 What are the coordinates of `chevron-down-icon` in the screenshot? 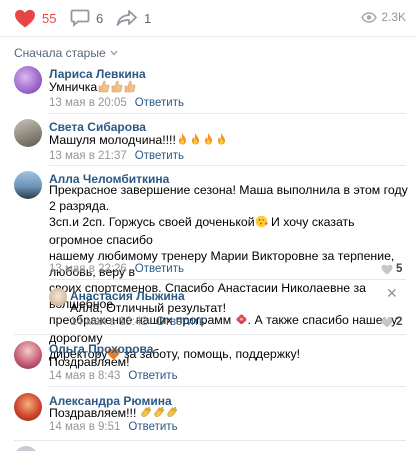 It's located at (114, 53).